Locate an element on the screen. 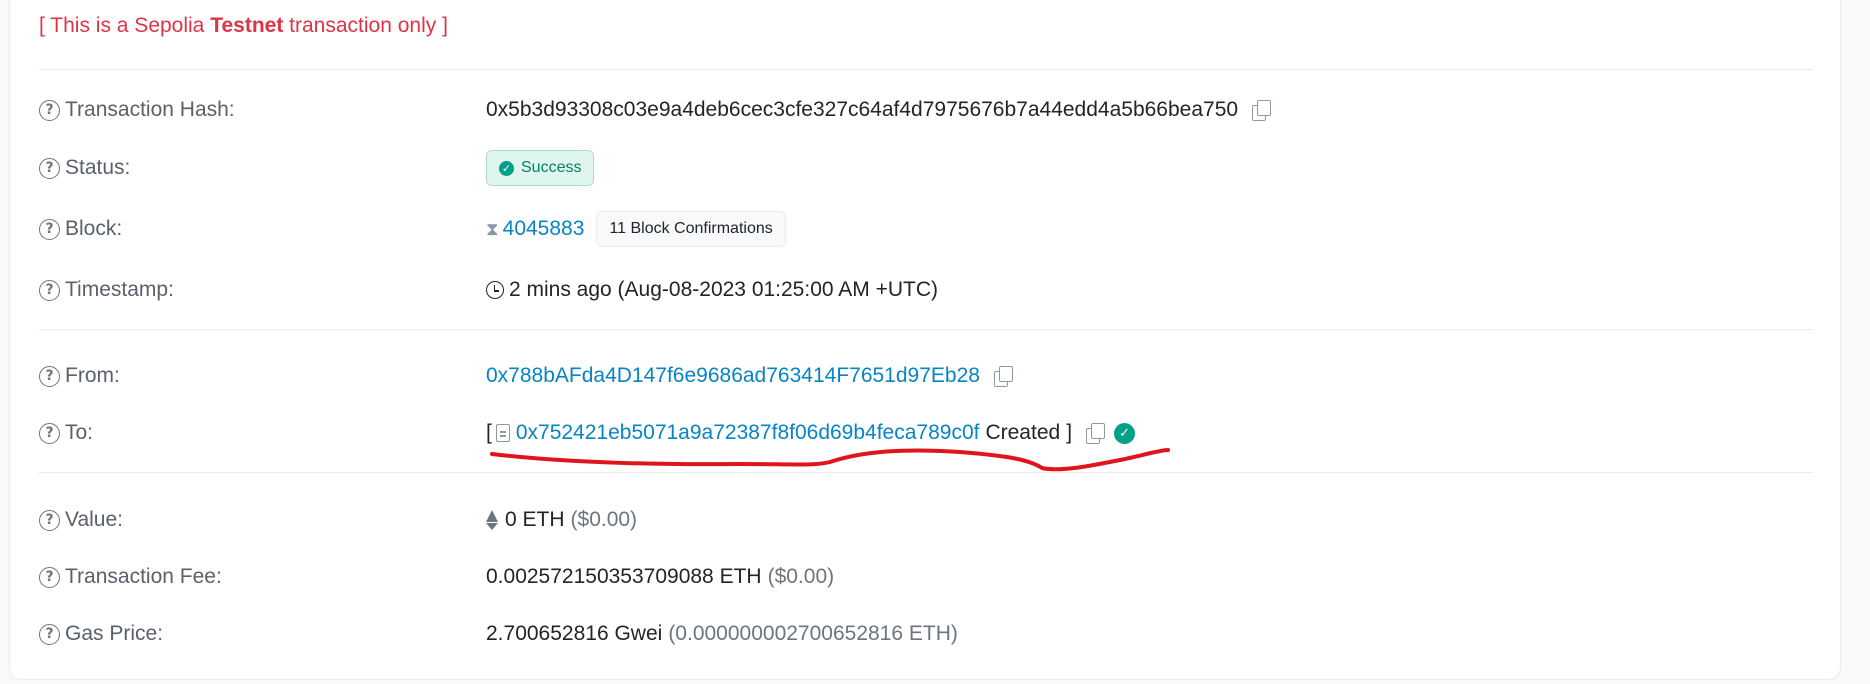 Image resolution: width=1870 pixels, height=684 pixels. bracket-close: ] is located at coordinates (1069, 432).